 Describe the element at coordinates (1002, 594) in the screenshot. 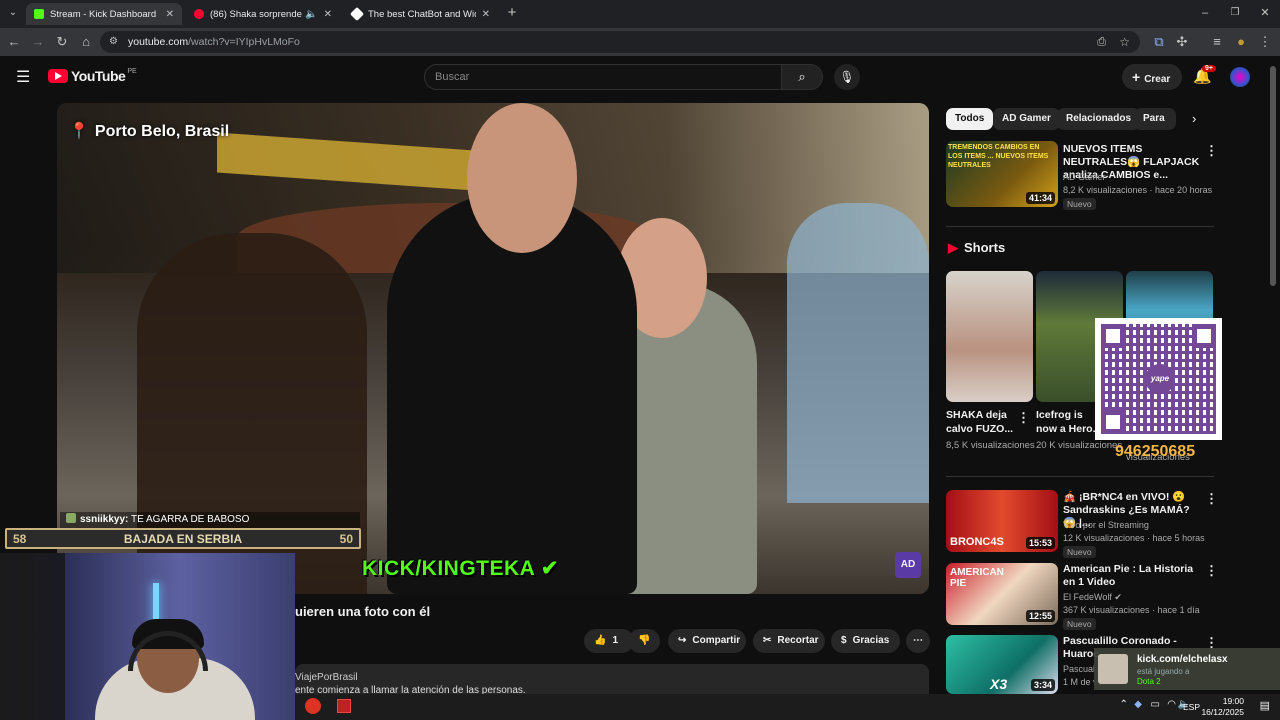

I see `video-thumbnail: AMERICAN PIE 12:55` at that location.